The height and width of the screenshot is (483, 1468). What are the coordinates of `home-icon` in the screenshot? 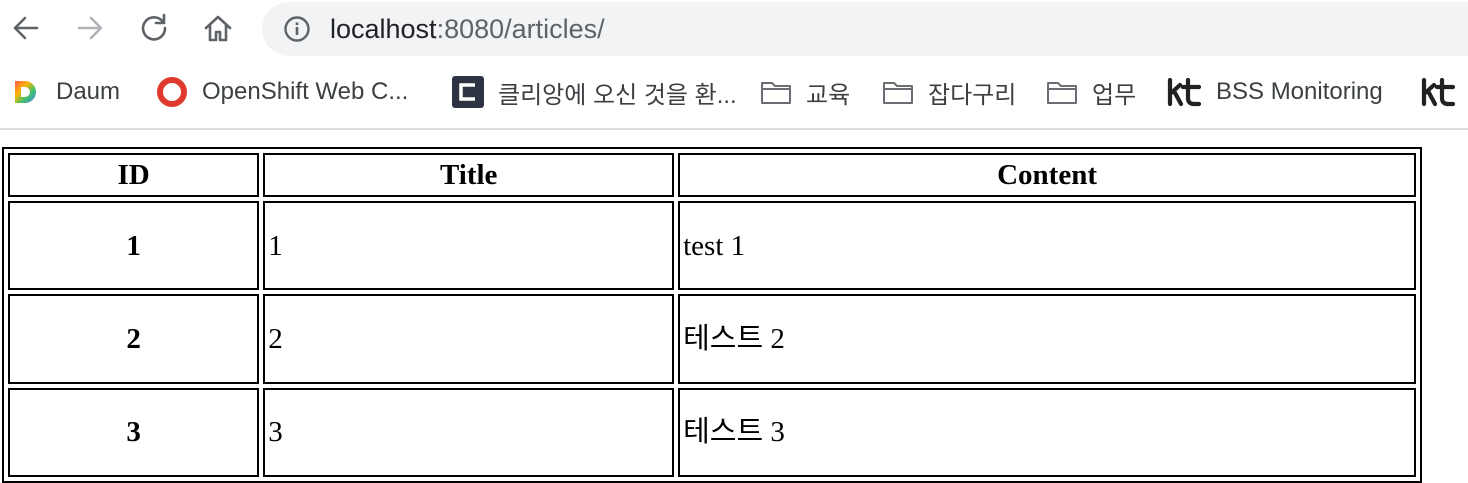 It's located at (218, 28).